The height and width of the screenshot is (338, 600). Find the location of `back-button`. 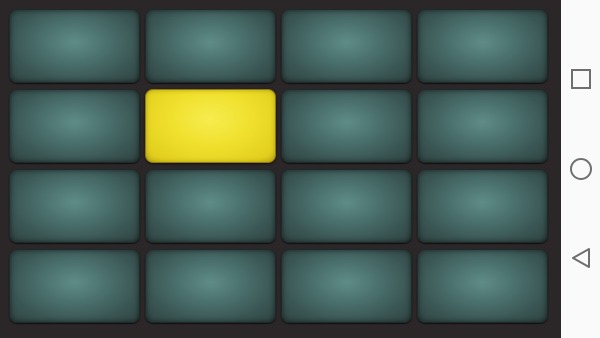

back-button is located at coordinates (580, 258).